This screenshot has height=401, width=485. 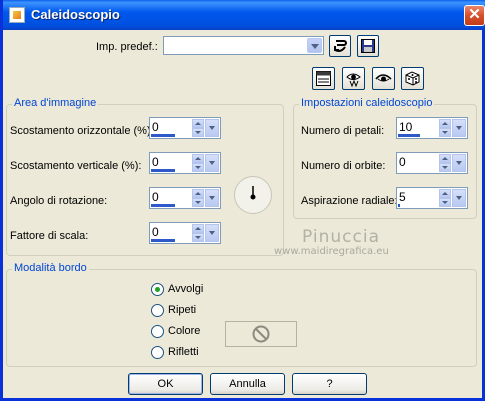 I want to click on orbits-value: 0, so click(x=402, y=162).